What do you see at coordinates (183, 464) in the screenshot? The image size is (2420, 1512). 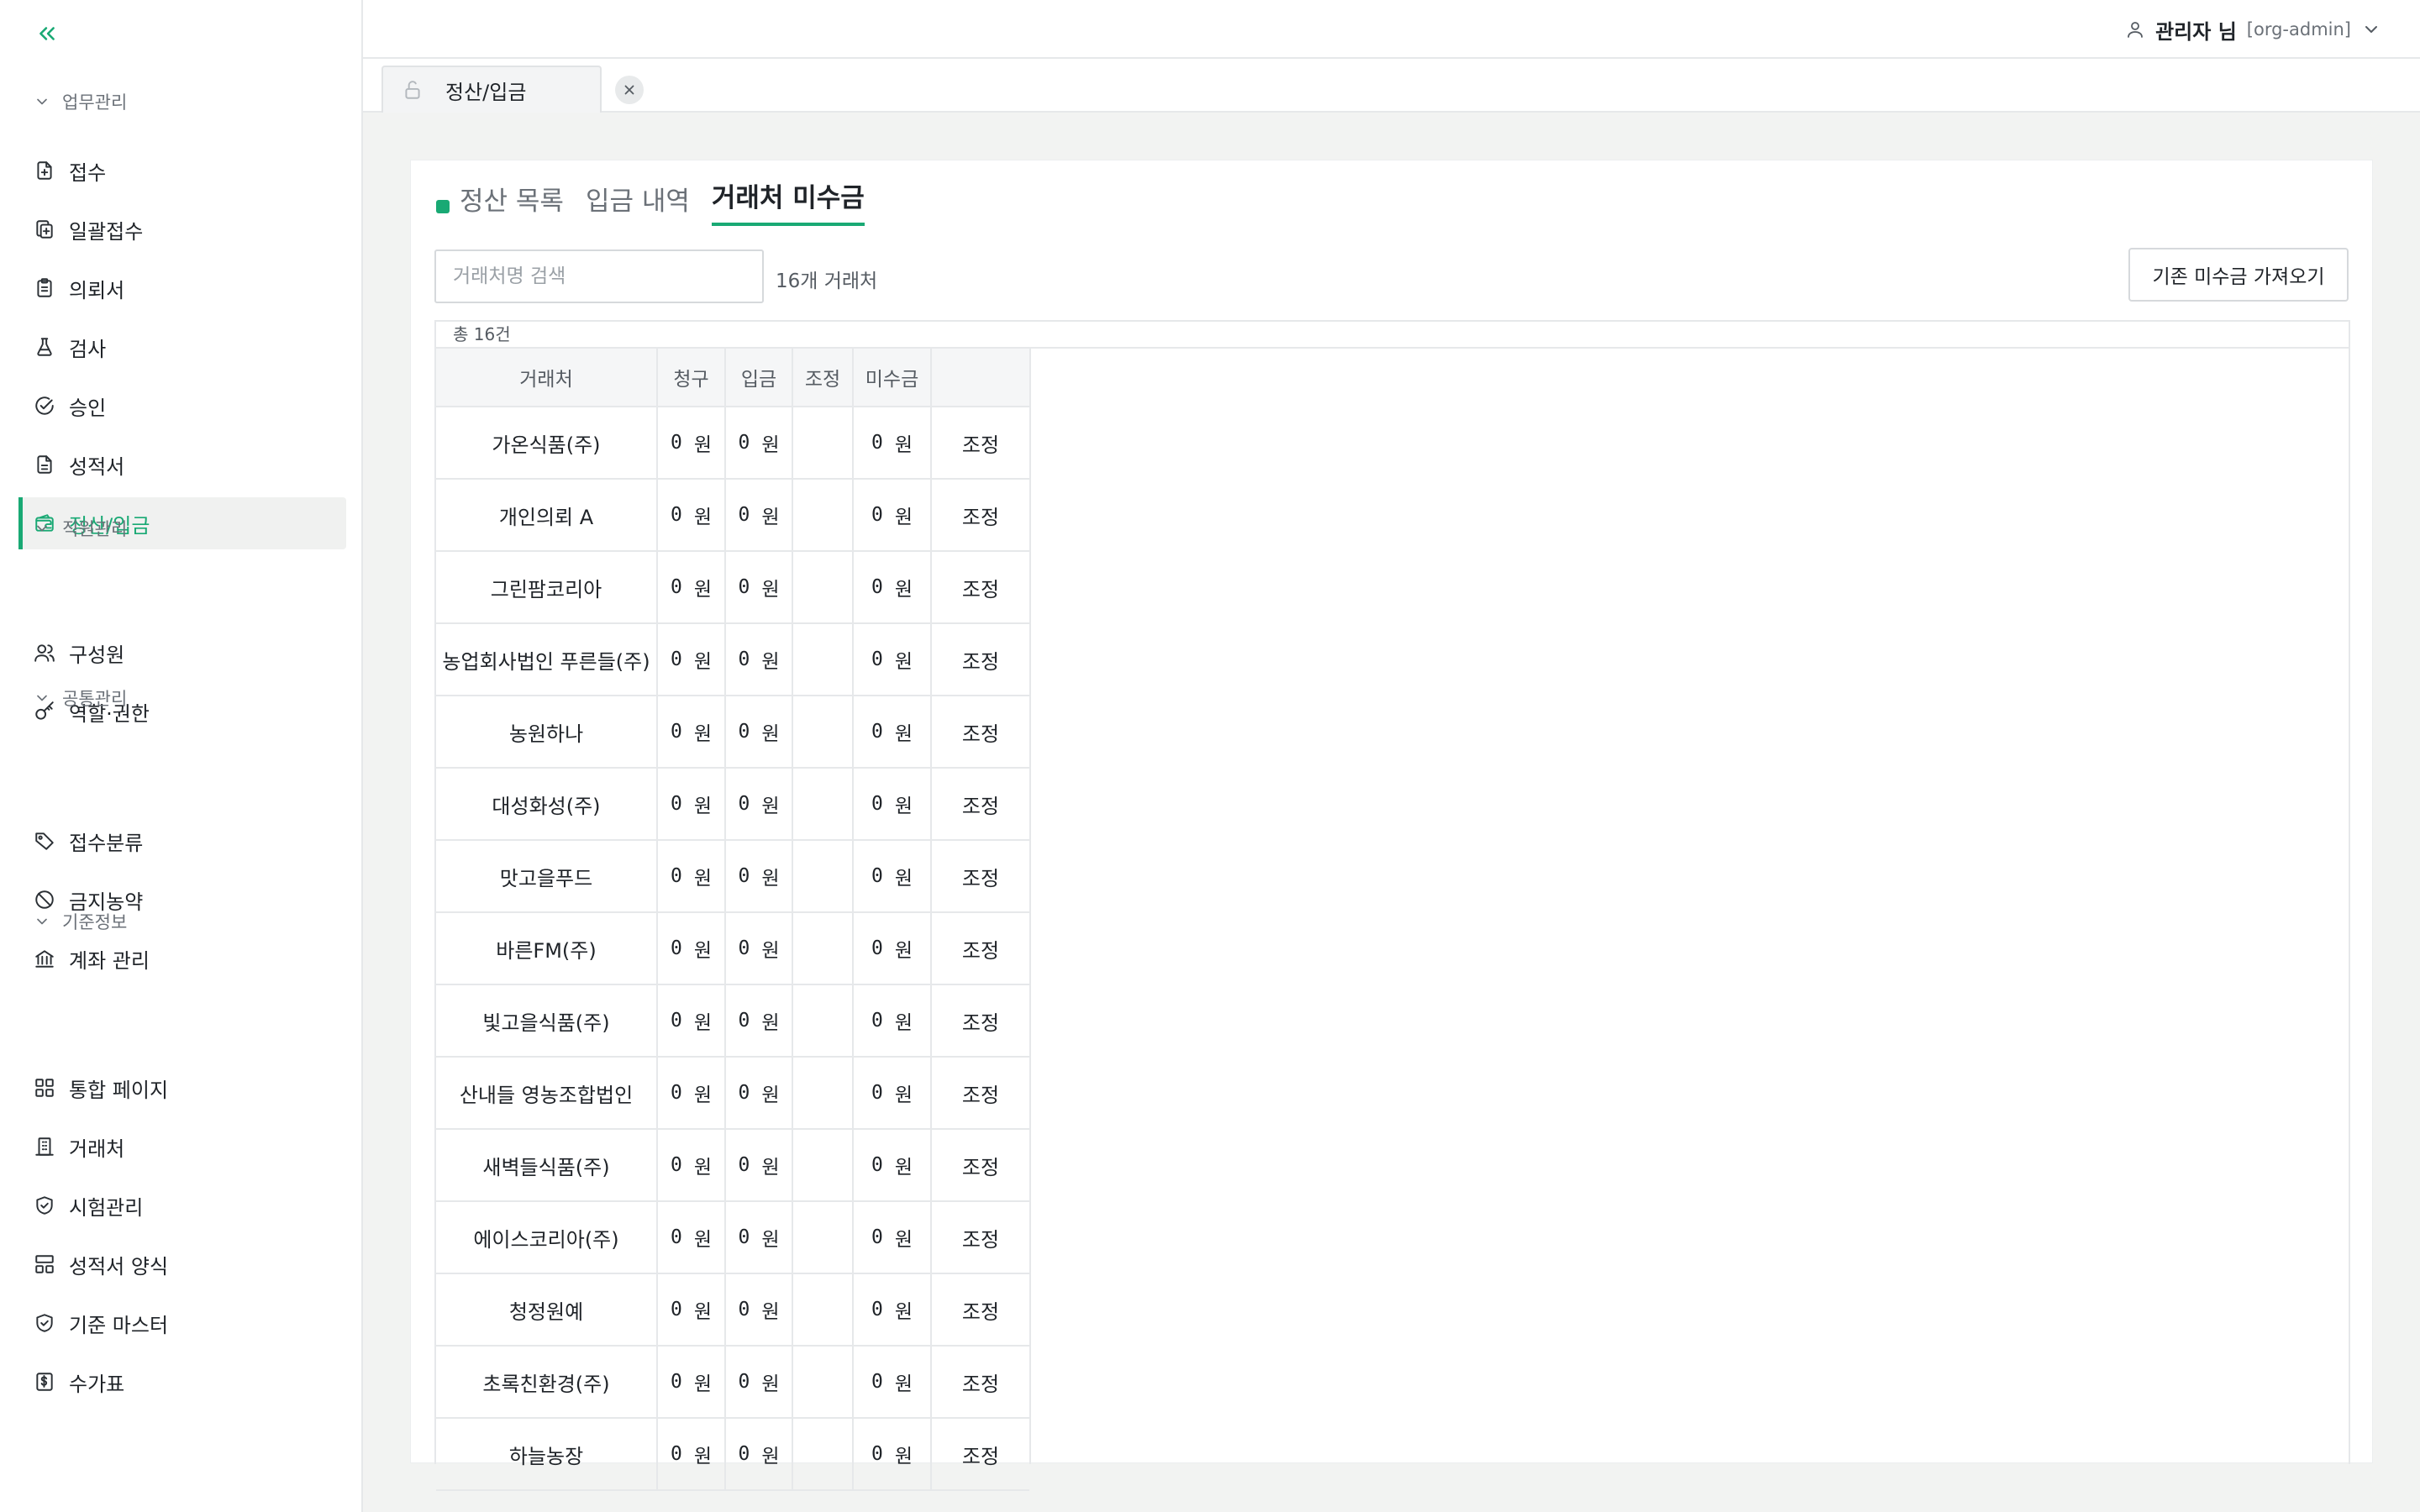 I see `sidebar-item: 성적서` at bounding box center [183, 464].